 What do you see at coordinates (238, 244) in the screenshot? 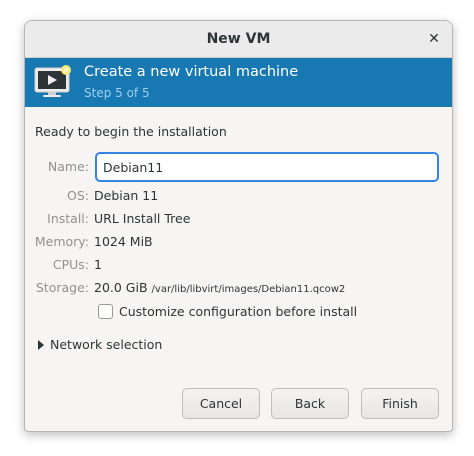
I see `memory-row: Memory: 1024 MiB` at bounding box center [238, 244].